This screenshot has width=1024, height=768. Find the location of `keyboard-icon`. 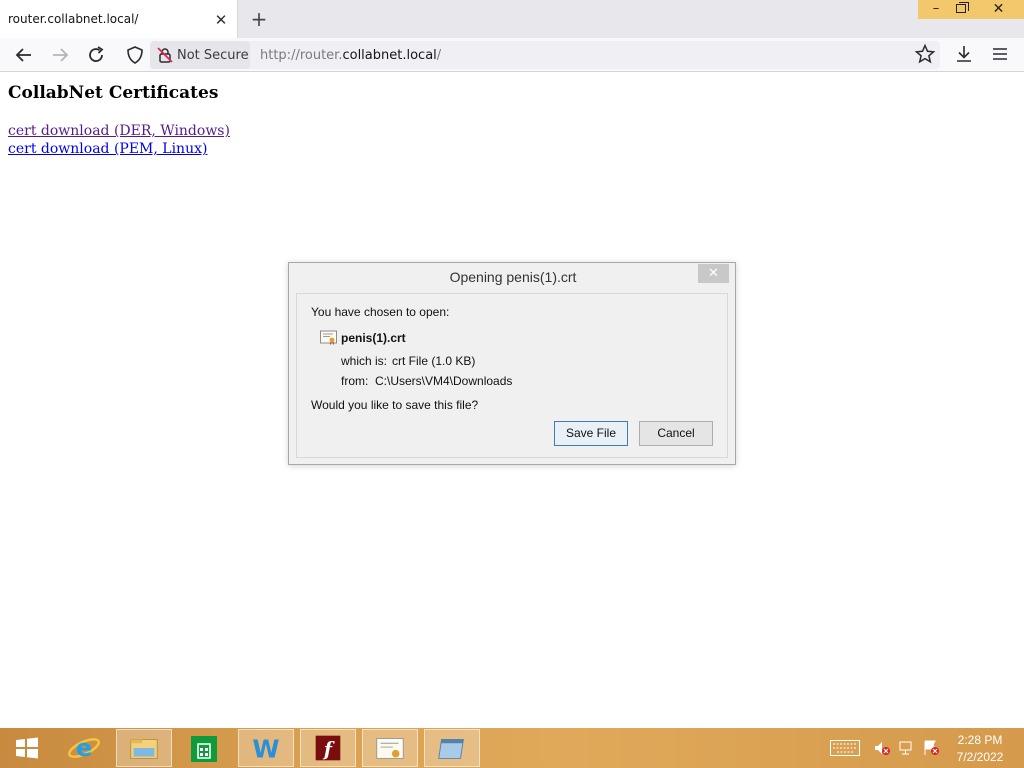

keyboard-icon is located at coordinates (845, 748).